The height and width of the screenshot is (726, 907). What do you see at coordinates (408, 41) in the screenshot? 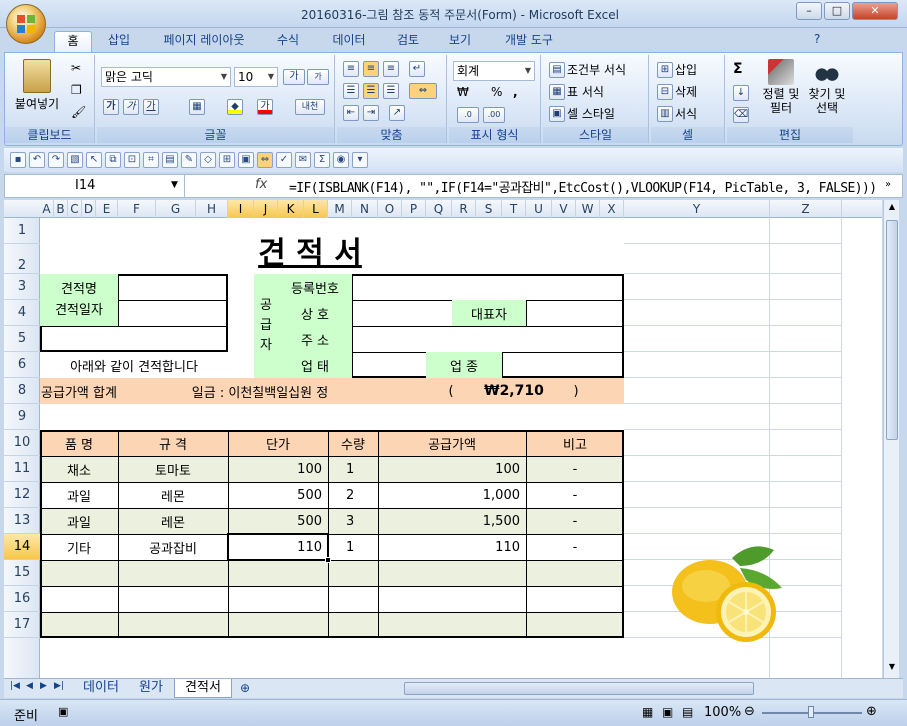
I see `tab-review: 검토` at bounding box center [408, 41].